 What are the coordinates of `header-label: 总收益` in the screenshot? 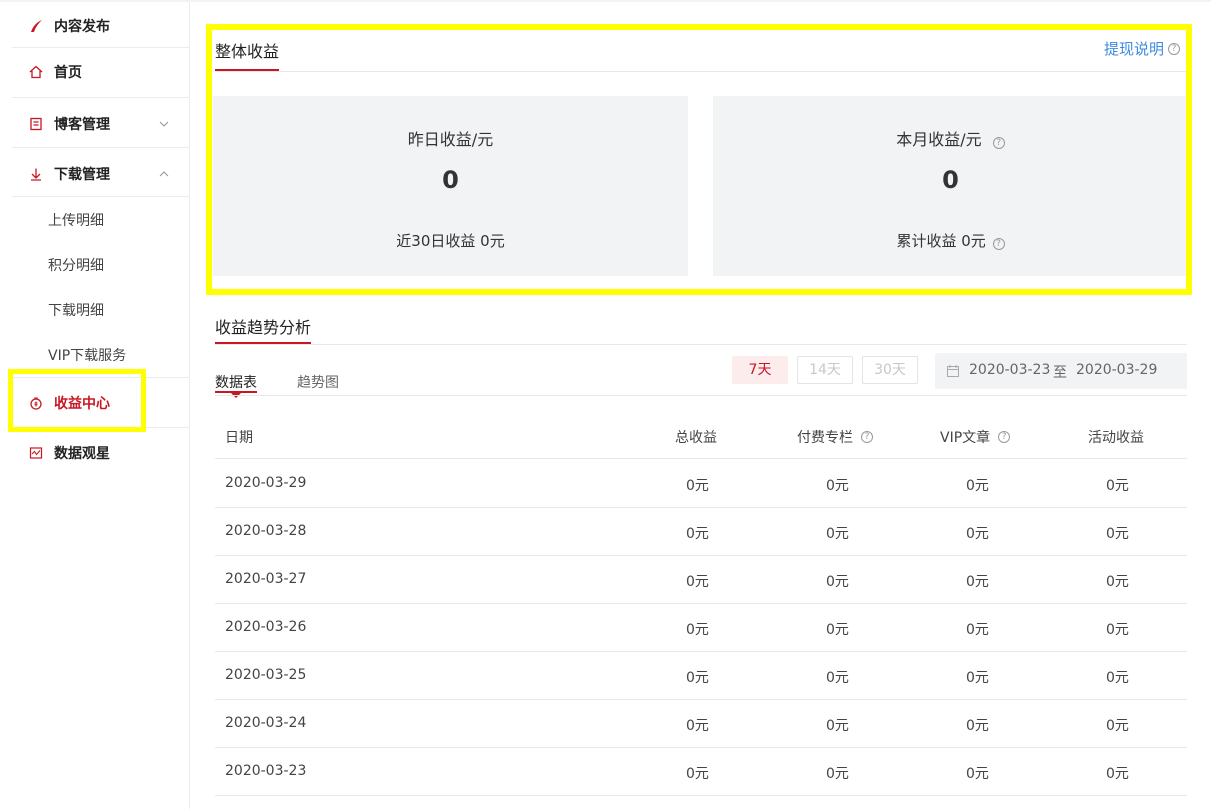 It's located at (696, 438).